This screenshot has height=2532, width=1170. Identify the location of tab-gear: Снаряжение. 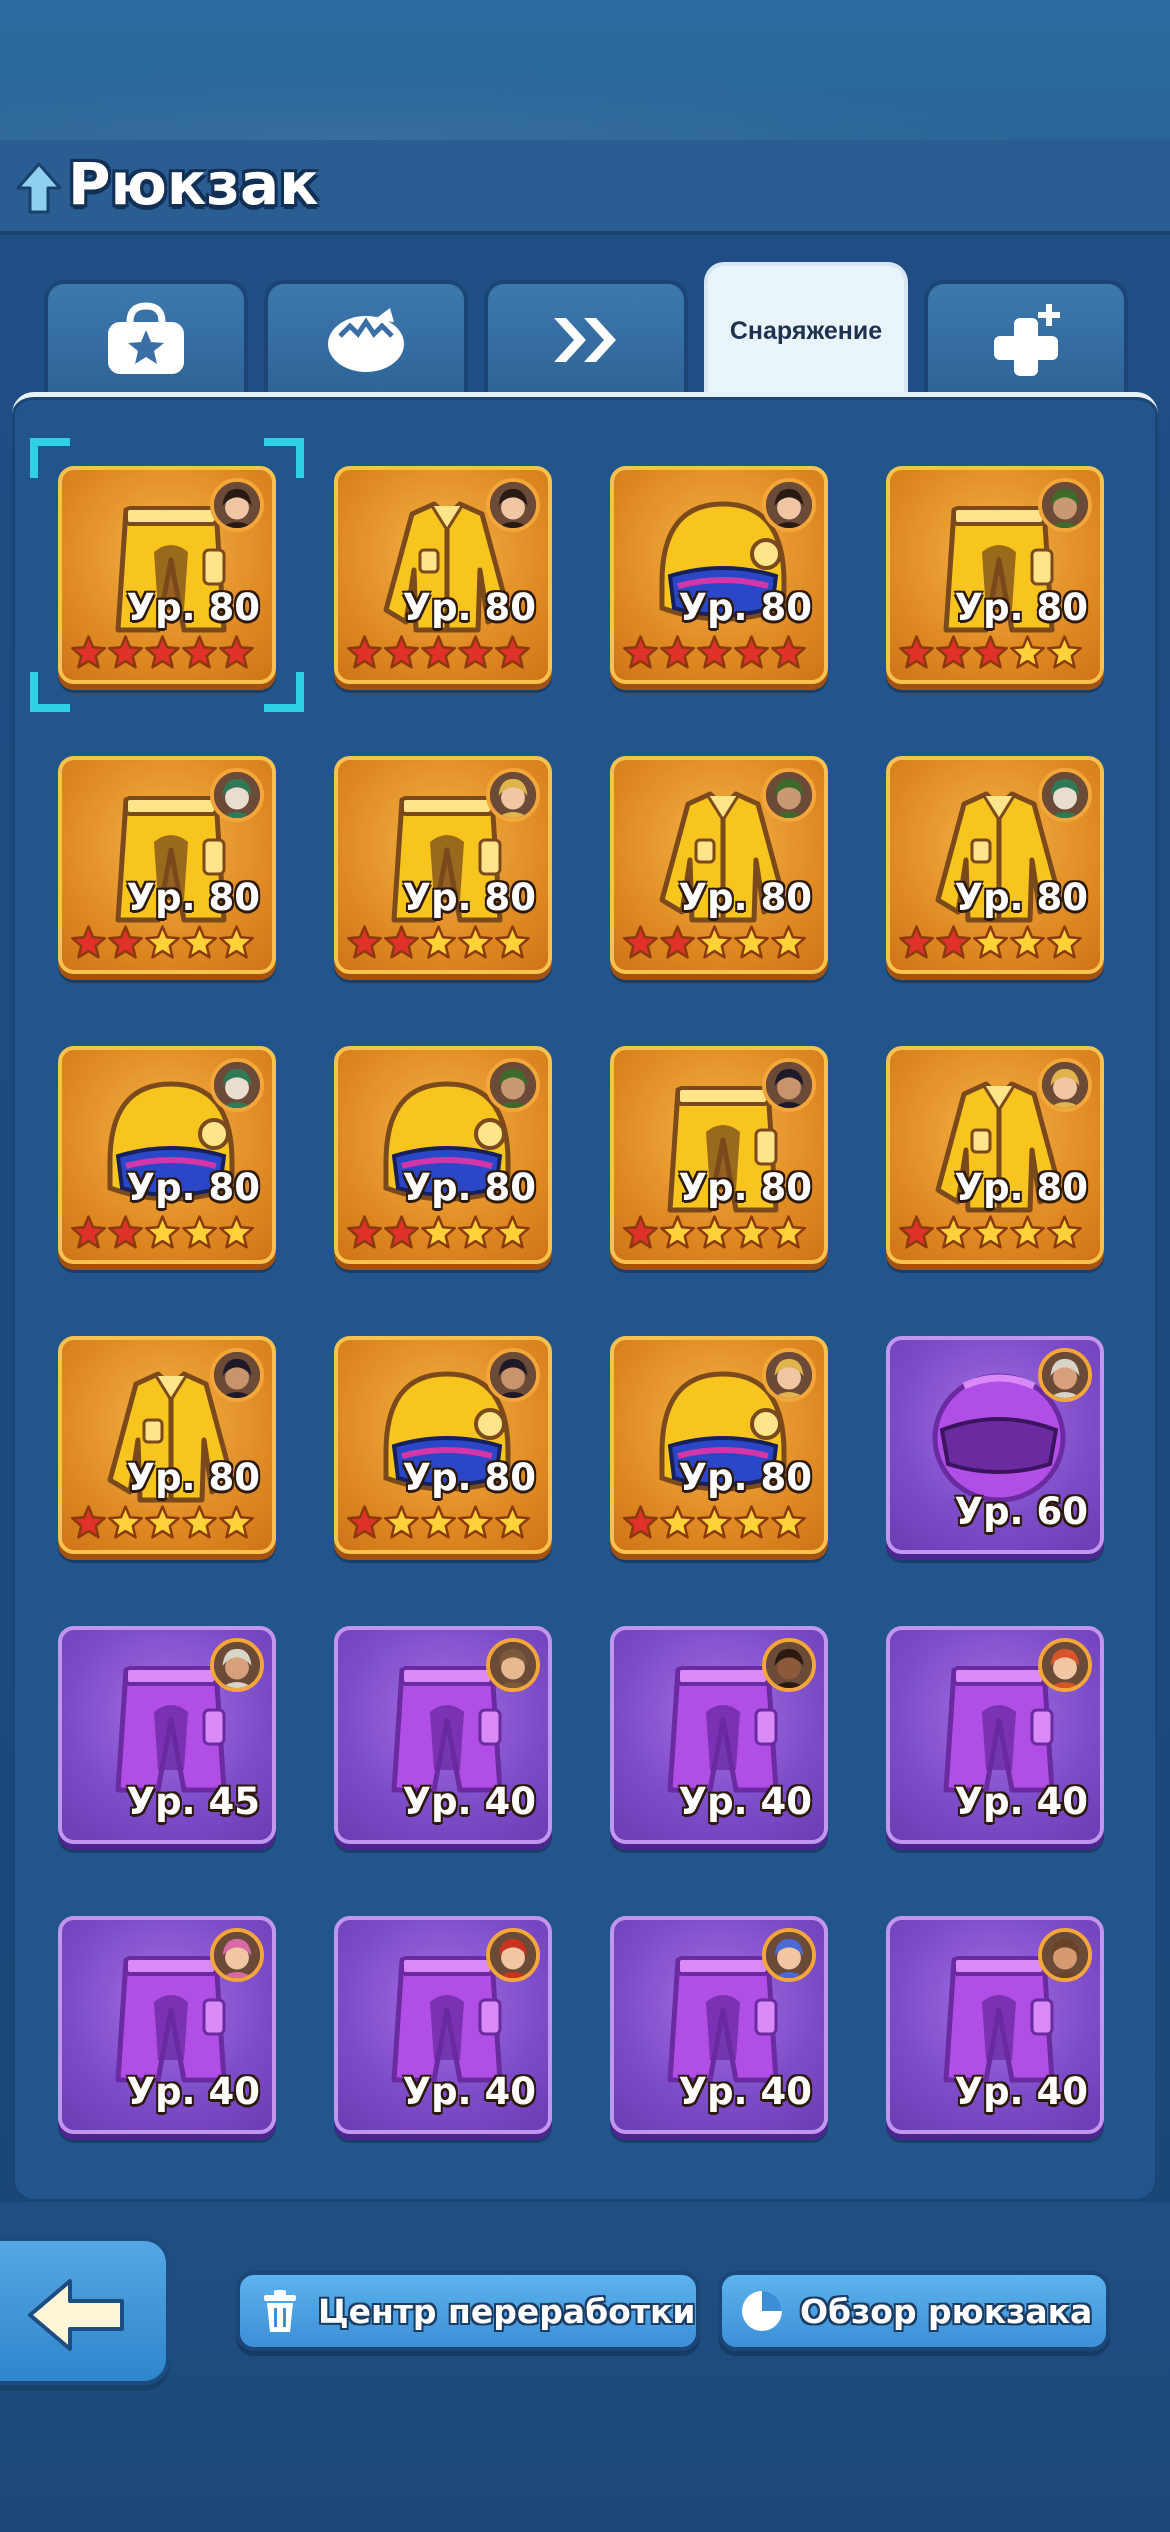
(806, 329).